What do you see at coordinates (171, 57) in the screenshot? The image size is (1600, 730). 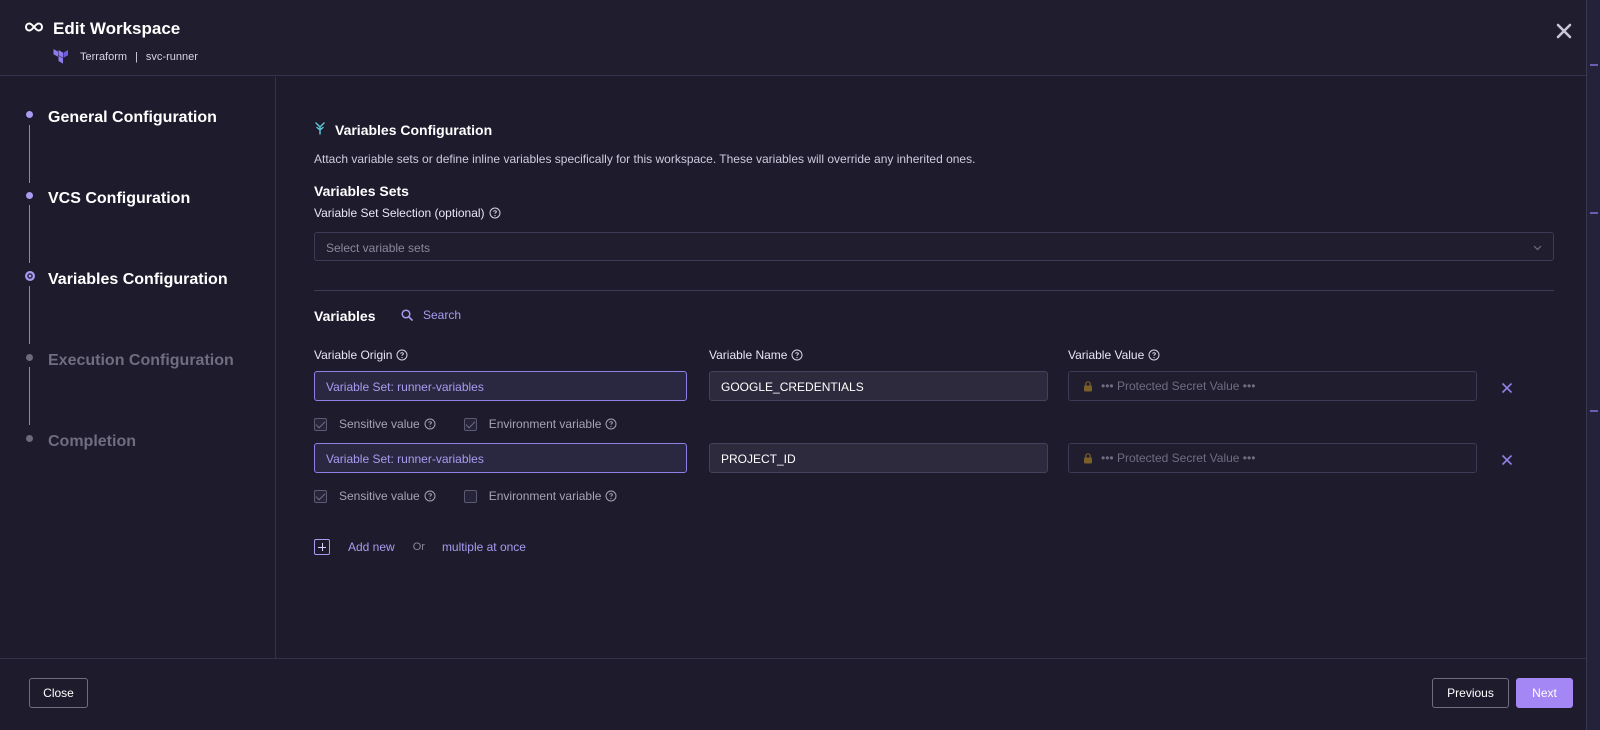 I see `workspace-name: svc-runner` at bounding box center [171, 57].